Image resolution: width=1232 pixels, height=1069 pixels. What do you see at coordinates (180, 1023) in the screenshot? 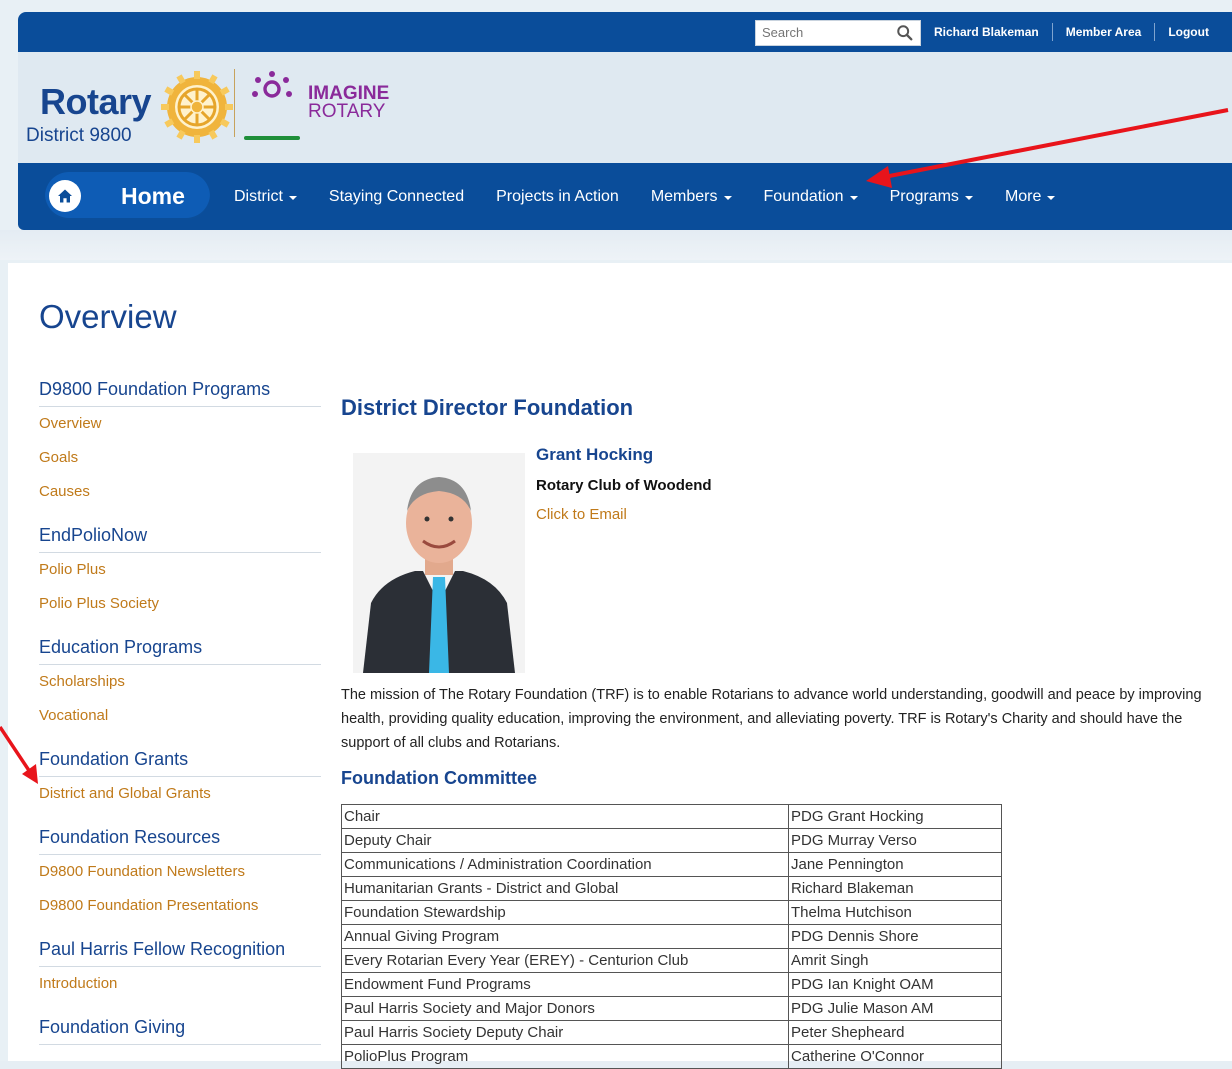
I see `sidebar-heading-foundation-giving: Foundation Giving` at bounding box center [180, 1023].